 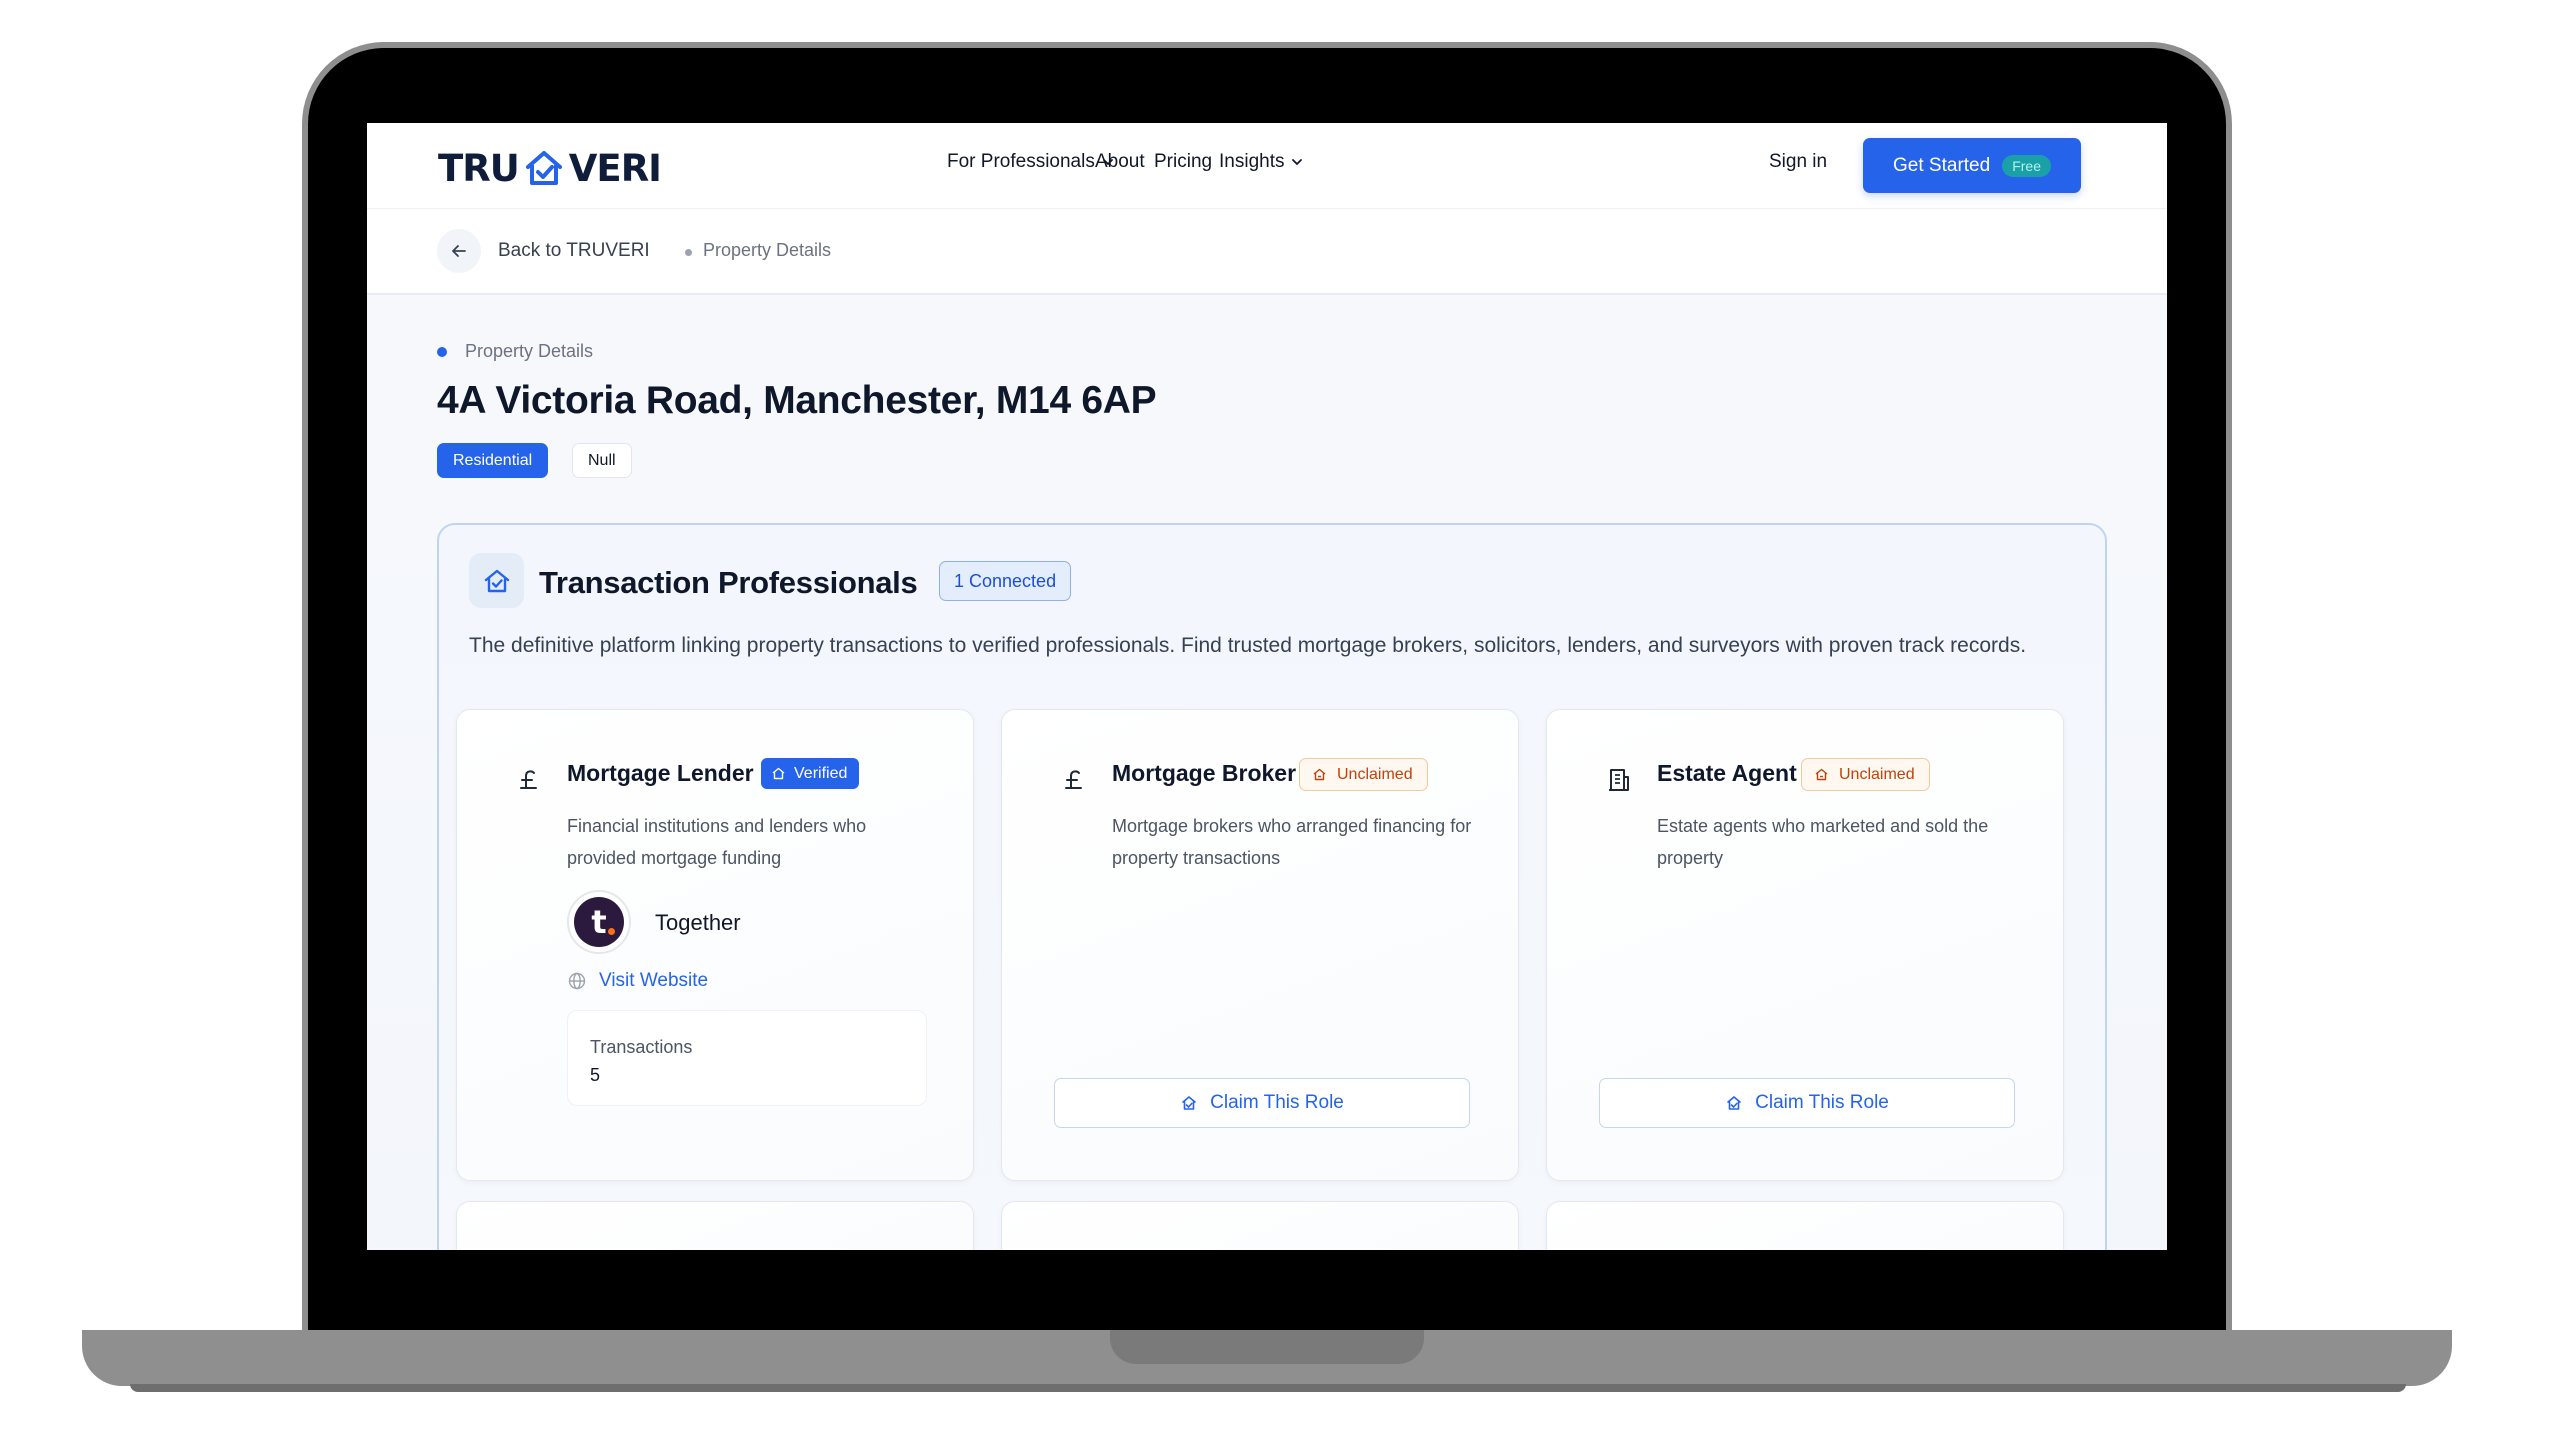 What do you see at coordinates (1267, 252) in the screenshot?
I see `breadcrumb: Back to TRUVERI Property Details` at bounding box center [1267, 252].